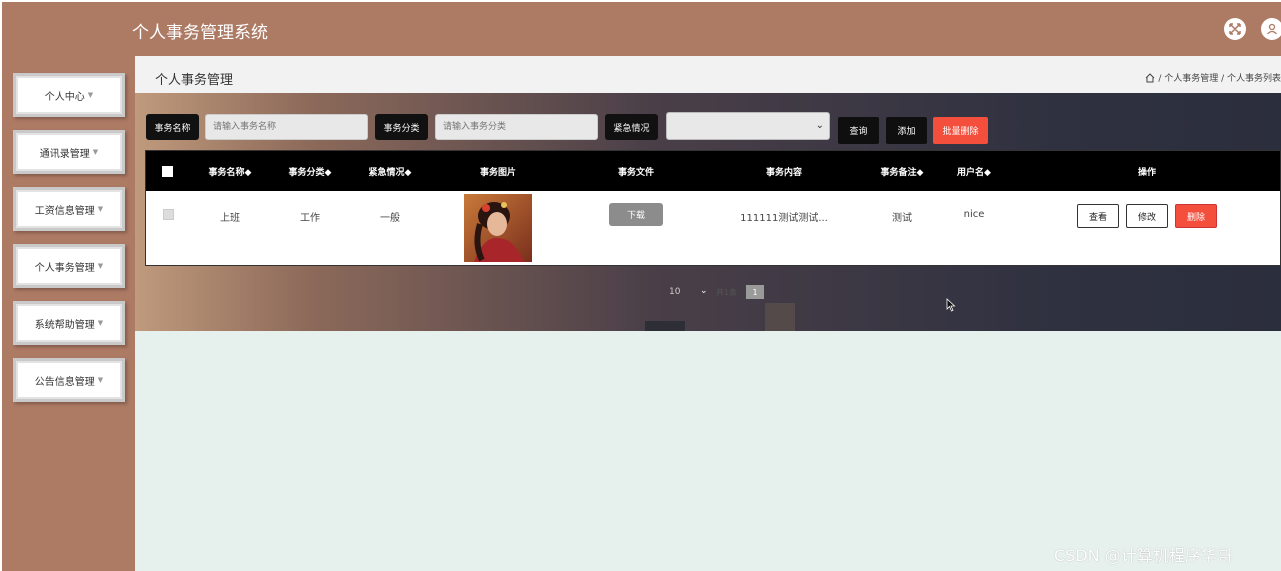  Describe the element at coordinates (390, 218) in the screenshot. I see `cell-urgency: 一般` at that location.